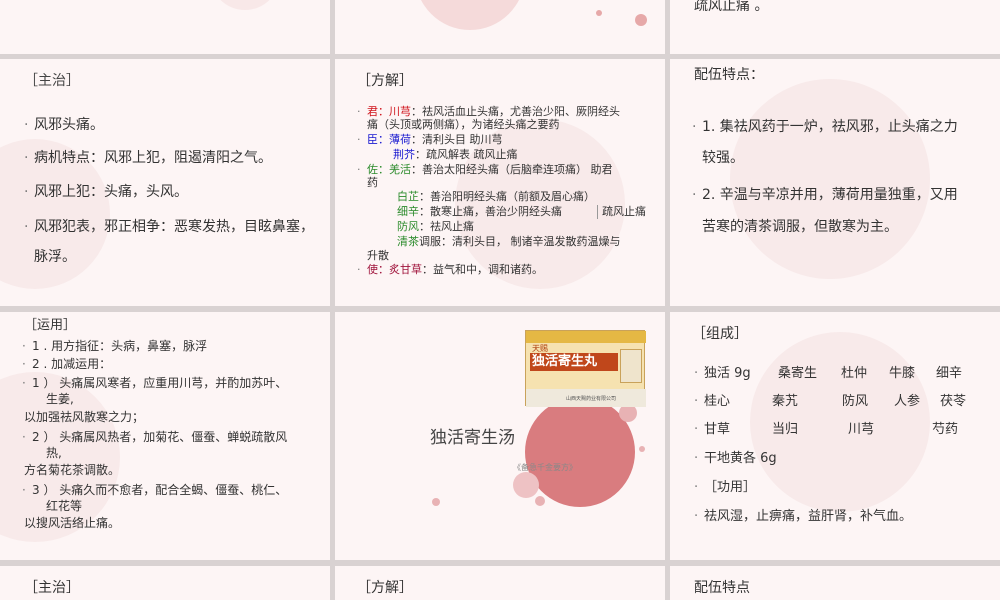 This screenshot has width=1000, height=600. What do you see at coordinates (735, 459) in the screenshot?
I see `zucheng-r4: 干地黄各 6g` at bounding box center [735, 459].